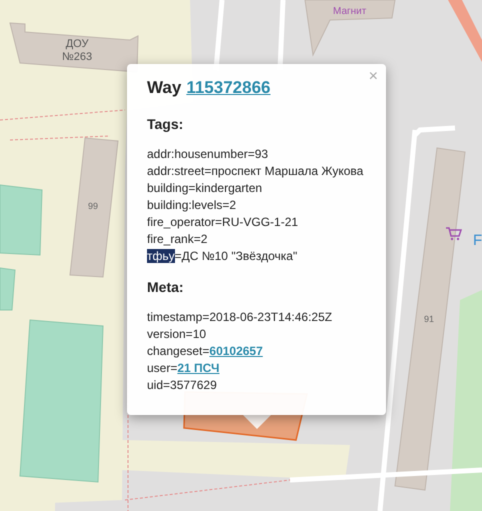  What do you see at coordinates (223, 222) in the screenshot?
I see `tag-line: fire_operator=RU-VGG-1-21` at bounding box center [223, 222].